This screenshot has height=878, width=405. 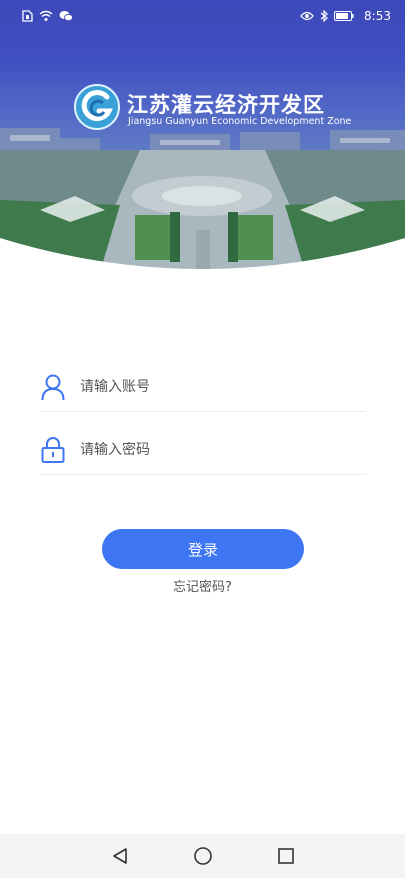 What do you see at coordinates (120, 856) in the screenshot?
I see `back-triangle-icon` at bounding box center [120, 856].